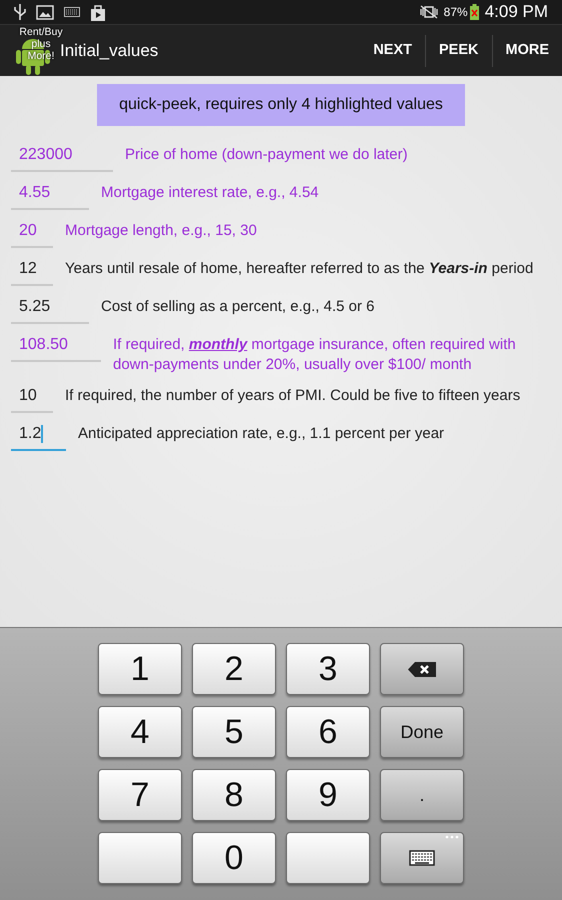 The image size is (562, 900). What do you see at coordinates (422, 732) in the screenshot?
I see `keypad-key: Done` at bounding box center [422, 732].